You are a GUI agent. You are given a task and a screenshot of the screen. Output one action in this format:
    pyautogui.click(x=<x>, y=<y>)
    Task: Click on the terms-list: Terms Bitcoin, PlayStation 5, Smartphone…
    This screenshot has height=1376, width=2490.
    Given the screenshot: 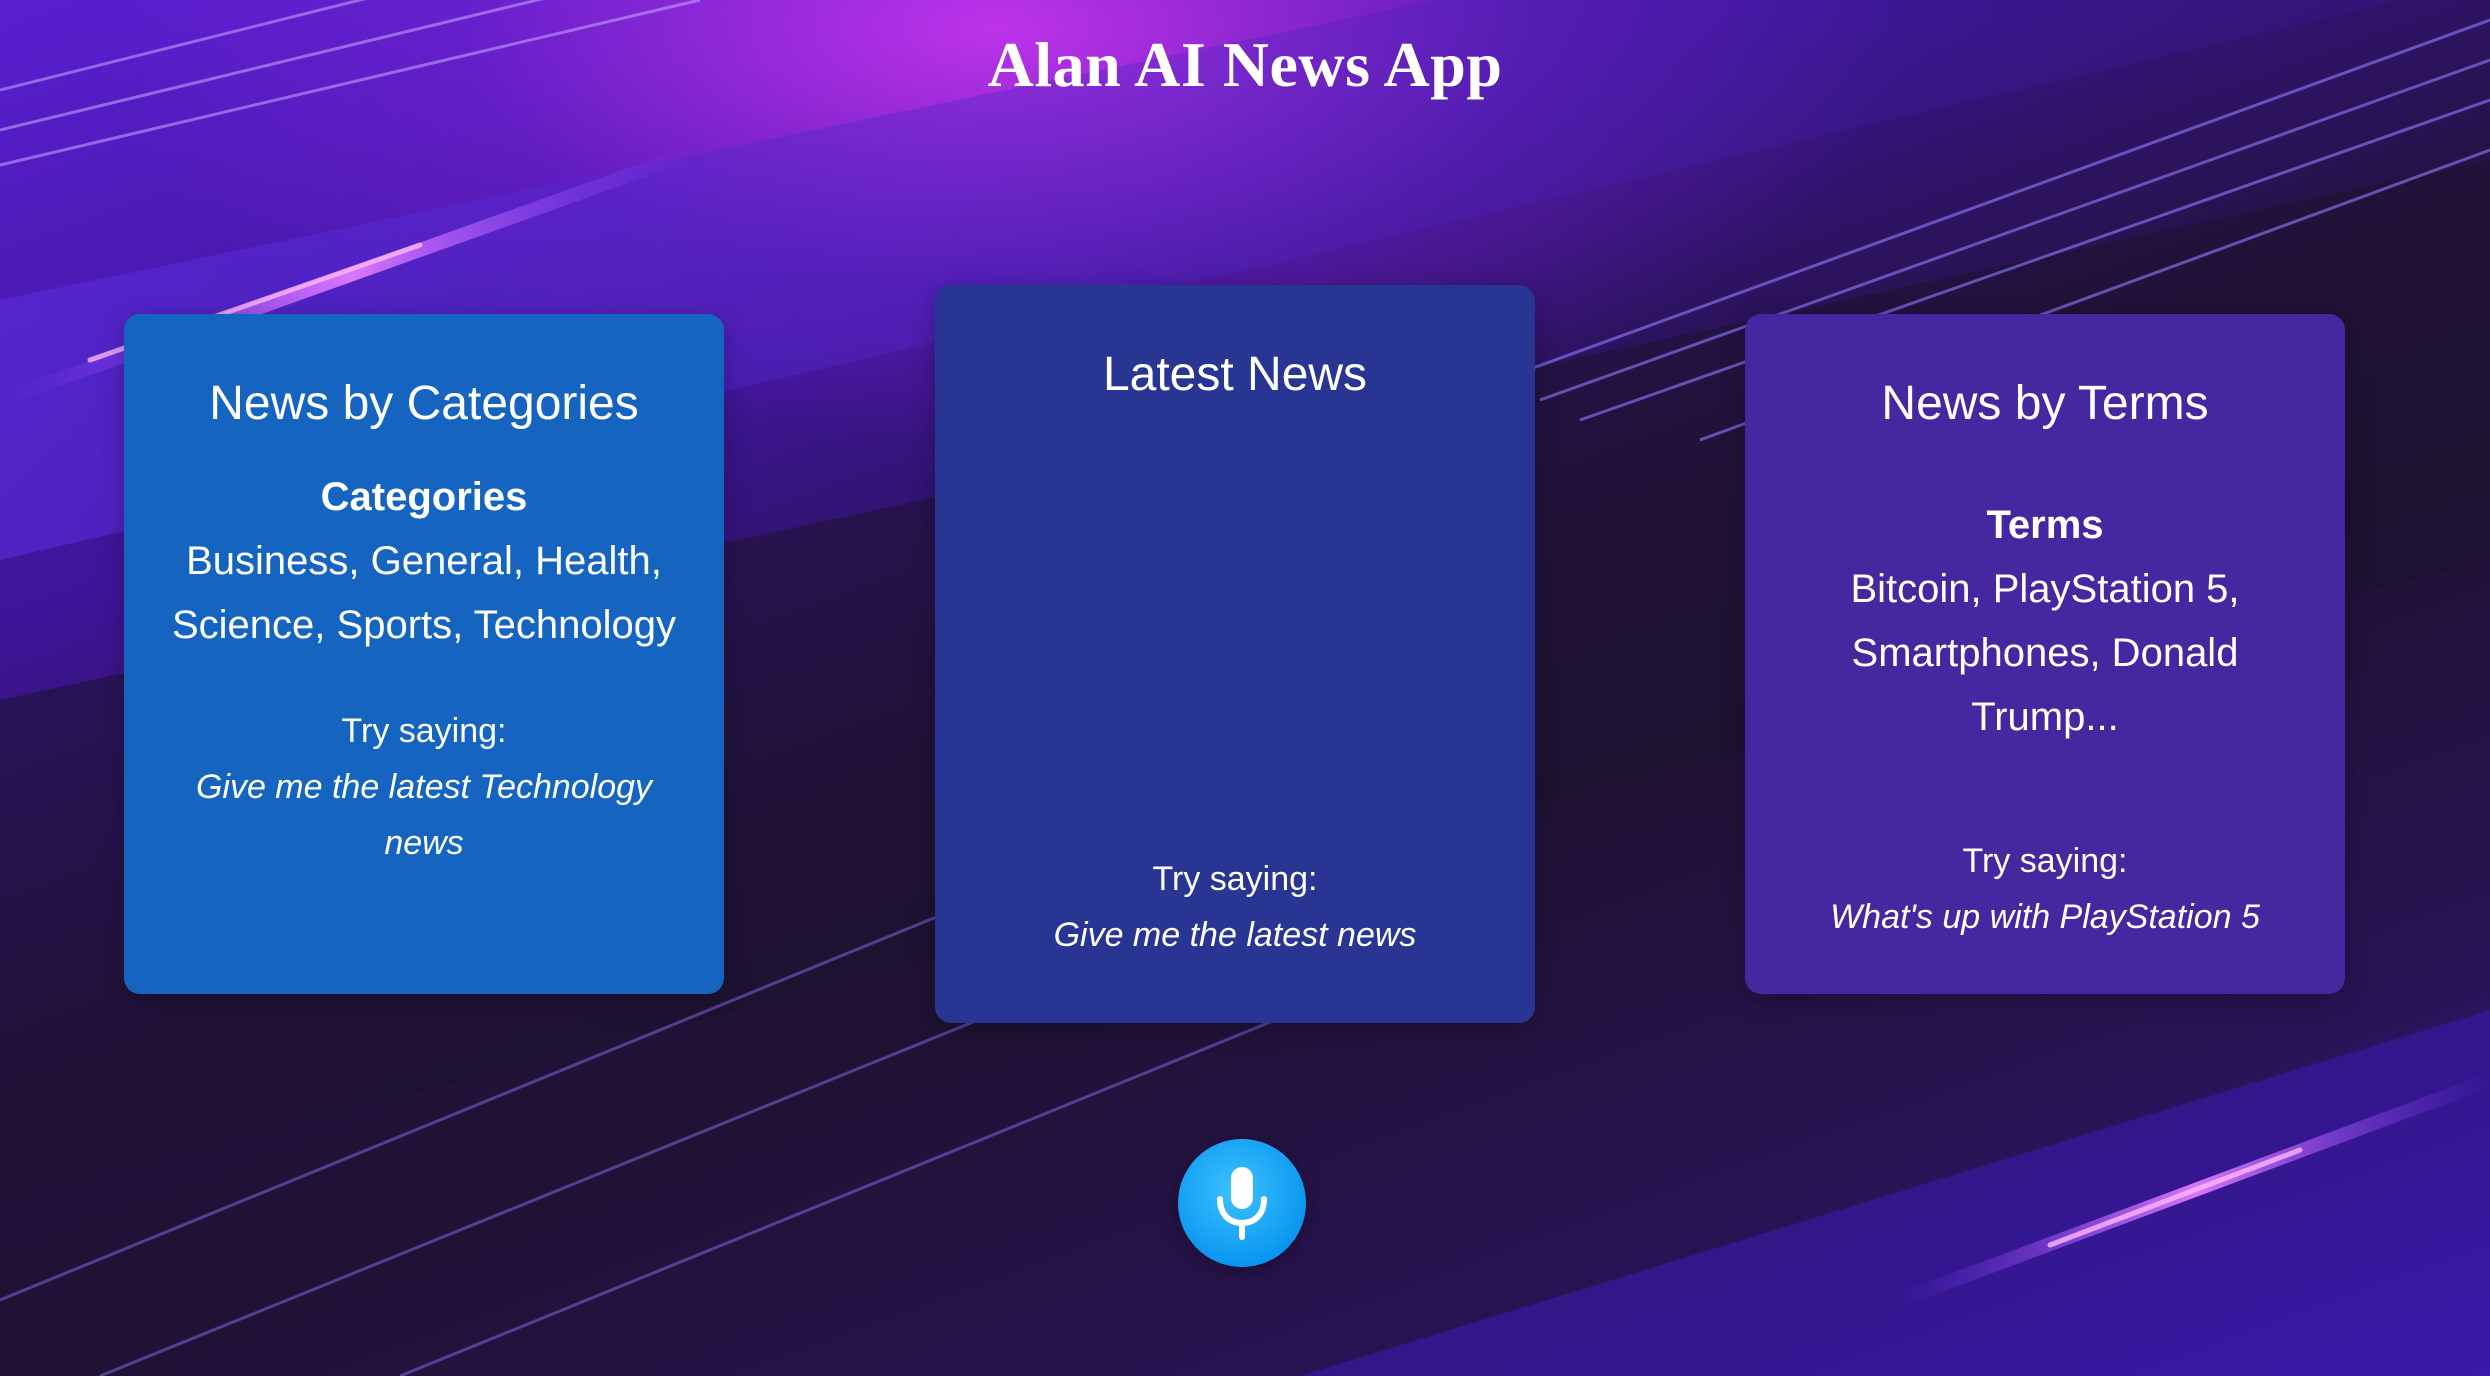 What is the action you would take?
    pyautogui.click(x=2045, y=621)
    